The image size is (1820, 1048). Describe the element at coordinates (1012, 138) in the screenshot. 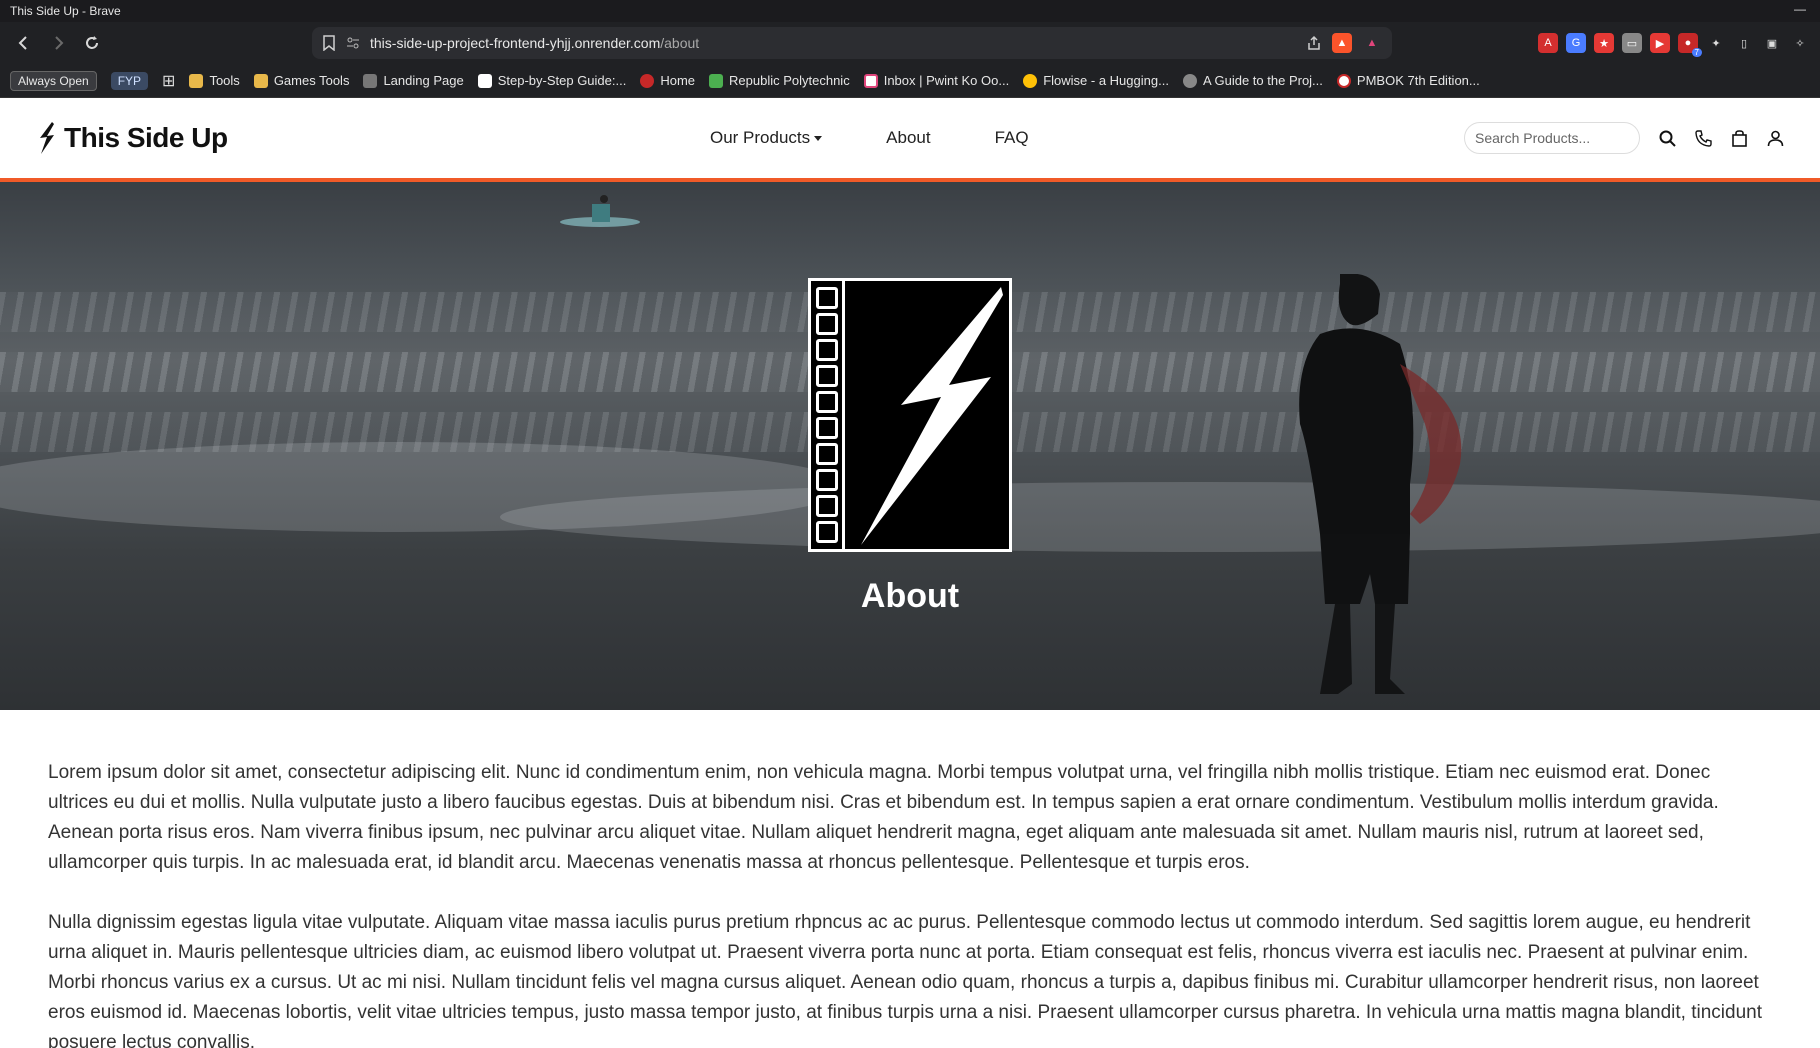

I see `nav-faq: FAQ` at that location.